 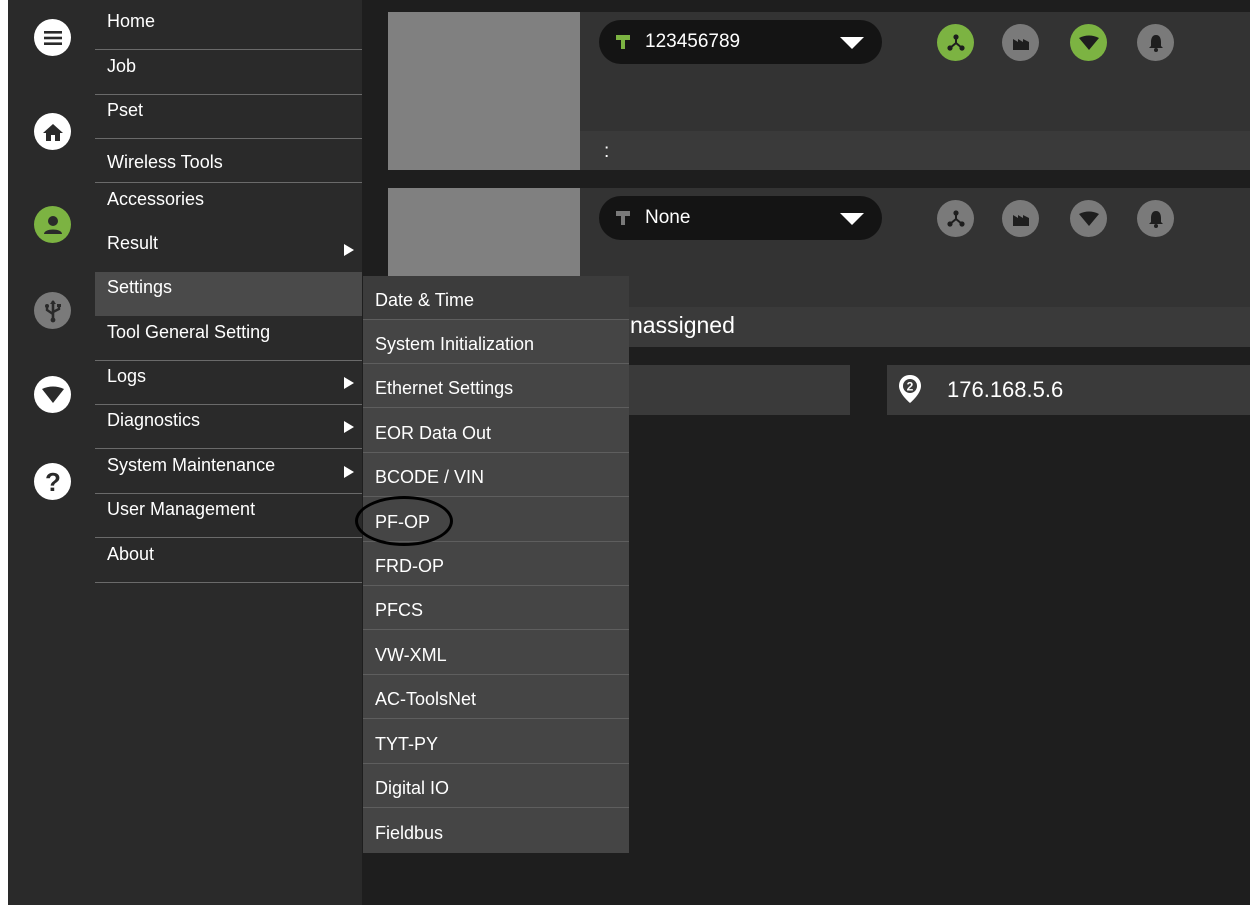 I want to click on home-icon, so click(x=52, y=131).